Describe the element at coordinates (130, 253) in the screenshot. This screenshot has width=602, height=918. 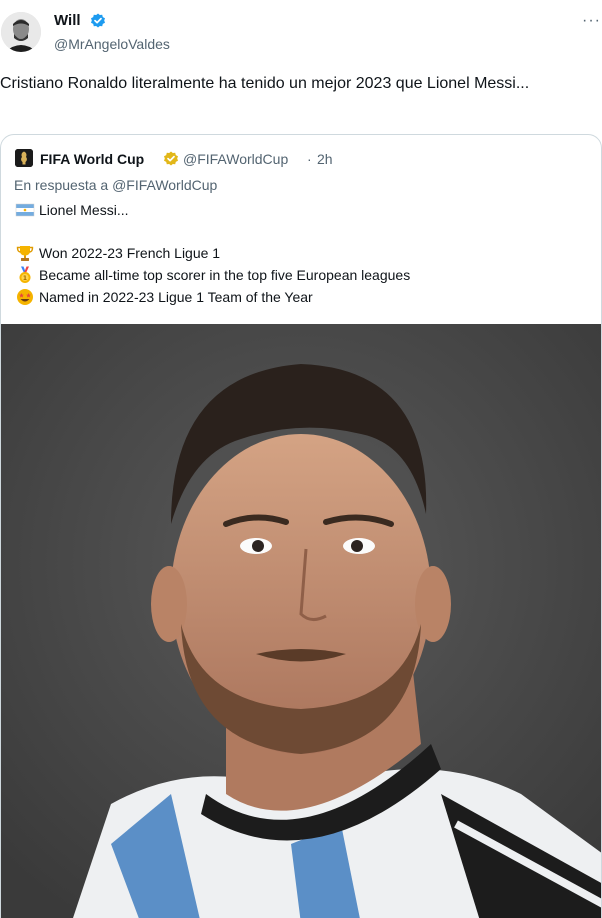
I see `quote-line-text: Won 2022-23 French Ligue 1` at that location.